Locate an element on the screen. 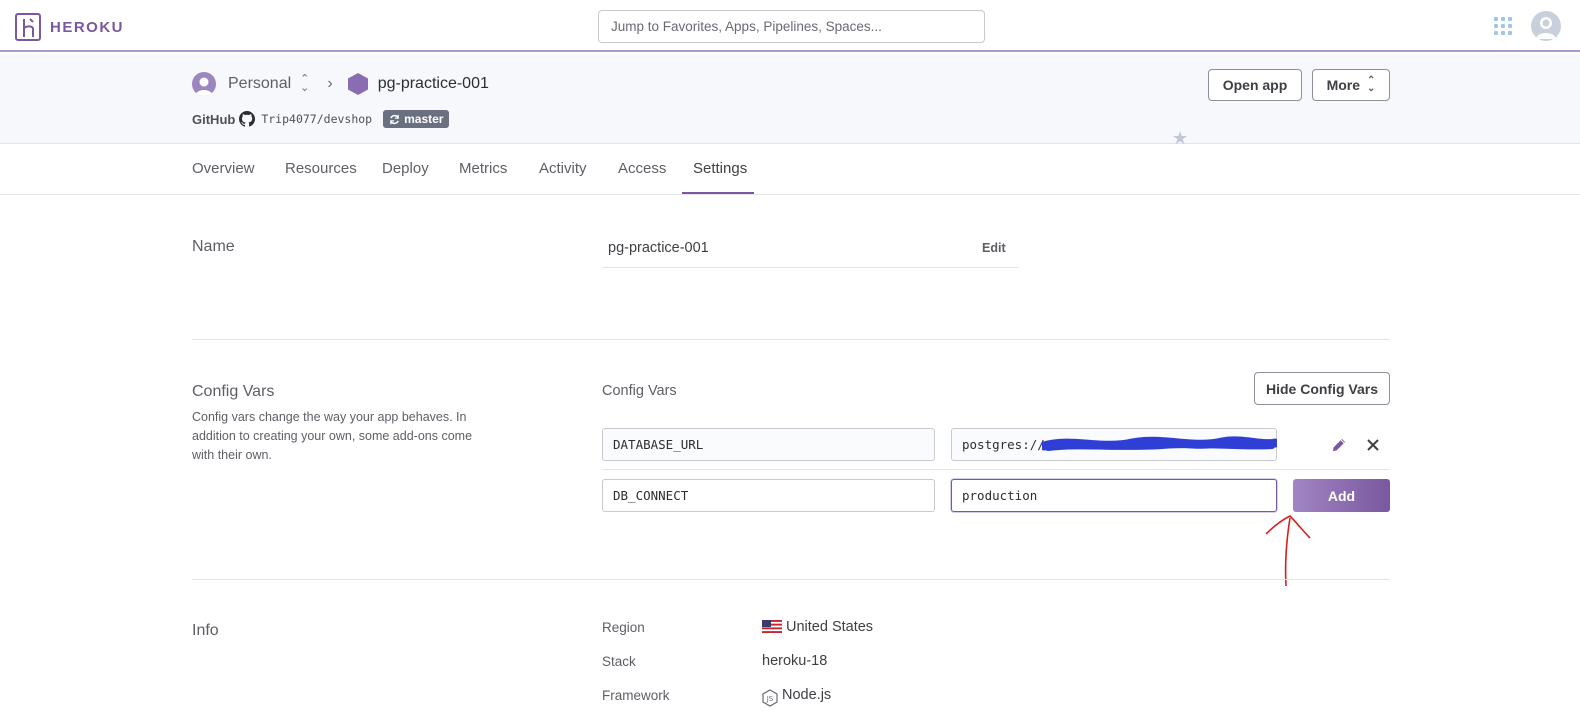  red-arrow-annotation is located at coordinates (1288, 551).